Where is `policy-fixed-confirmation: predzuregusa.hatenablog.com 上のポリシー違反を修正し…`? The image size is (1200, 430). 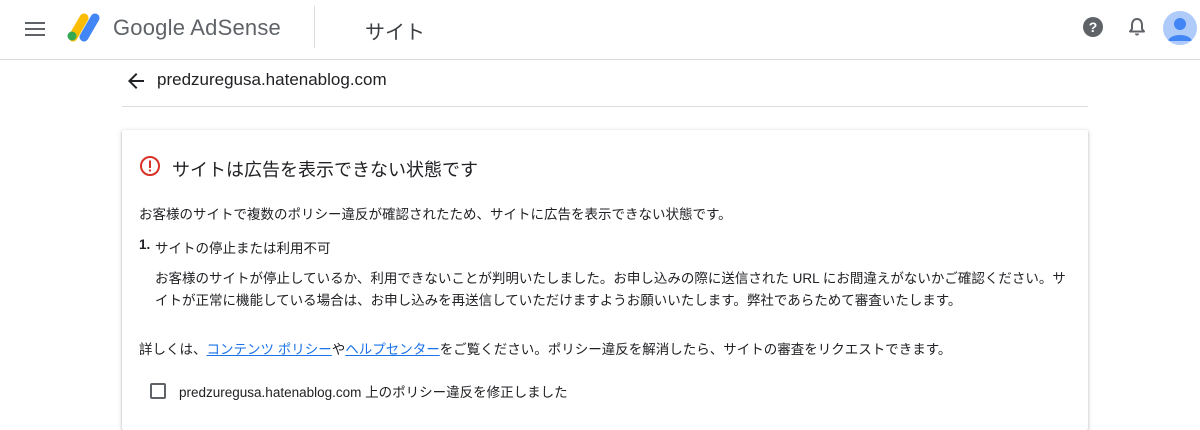
policy-fixed-confirmation: predzuregusa.hatenablog.com 上のポリシー違反を修正し… is located at coordinates (359, 391).